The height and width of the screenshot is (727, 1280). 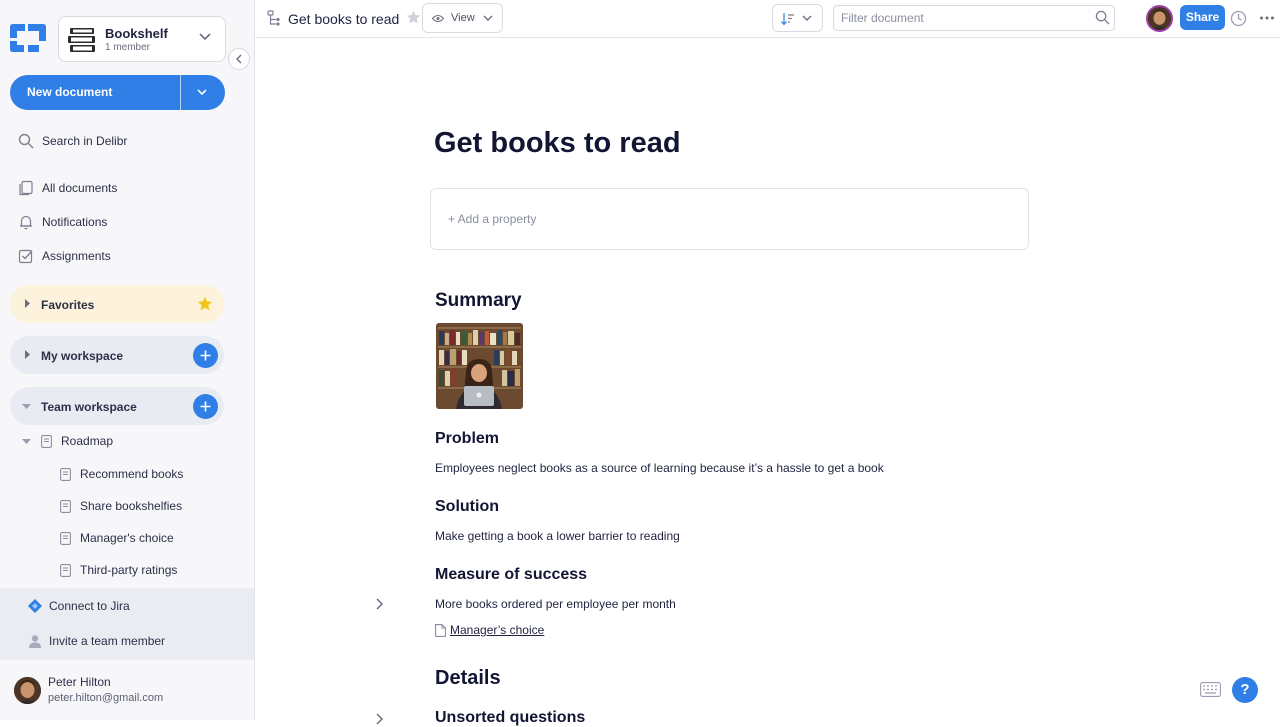 What do you see at coordinates (1210, 689) in the screenshot?
I see `keyboard-icon` at bounding box center [1210, 689].